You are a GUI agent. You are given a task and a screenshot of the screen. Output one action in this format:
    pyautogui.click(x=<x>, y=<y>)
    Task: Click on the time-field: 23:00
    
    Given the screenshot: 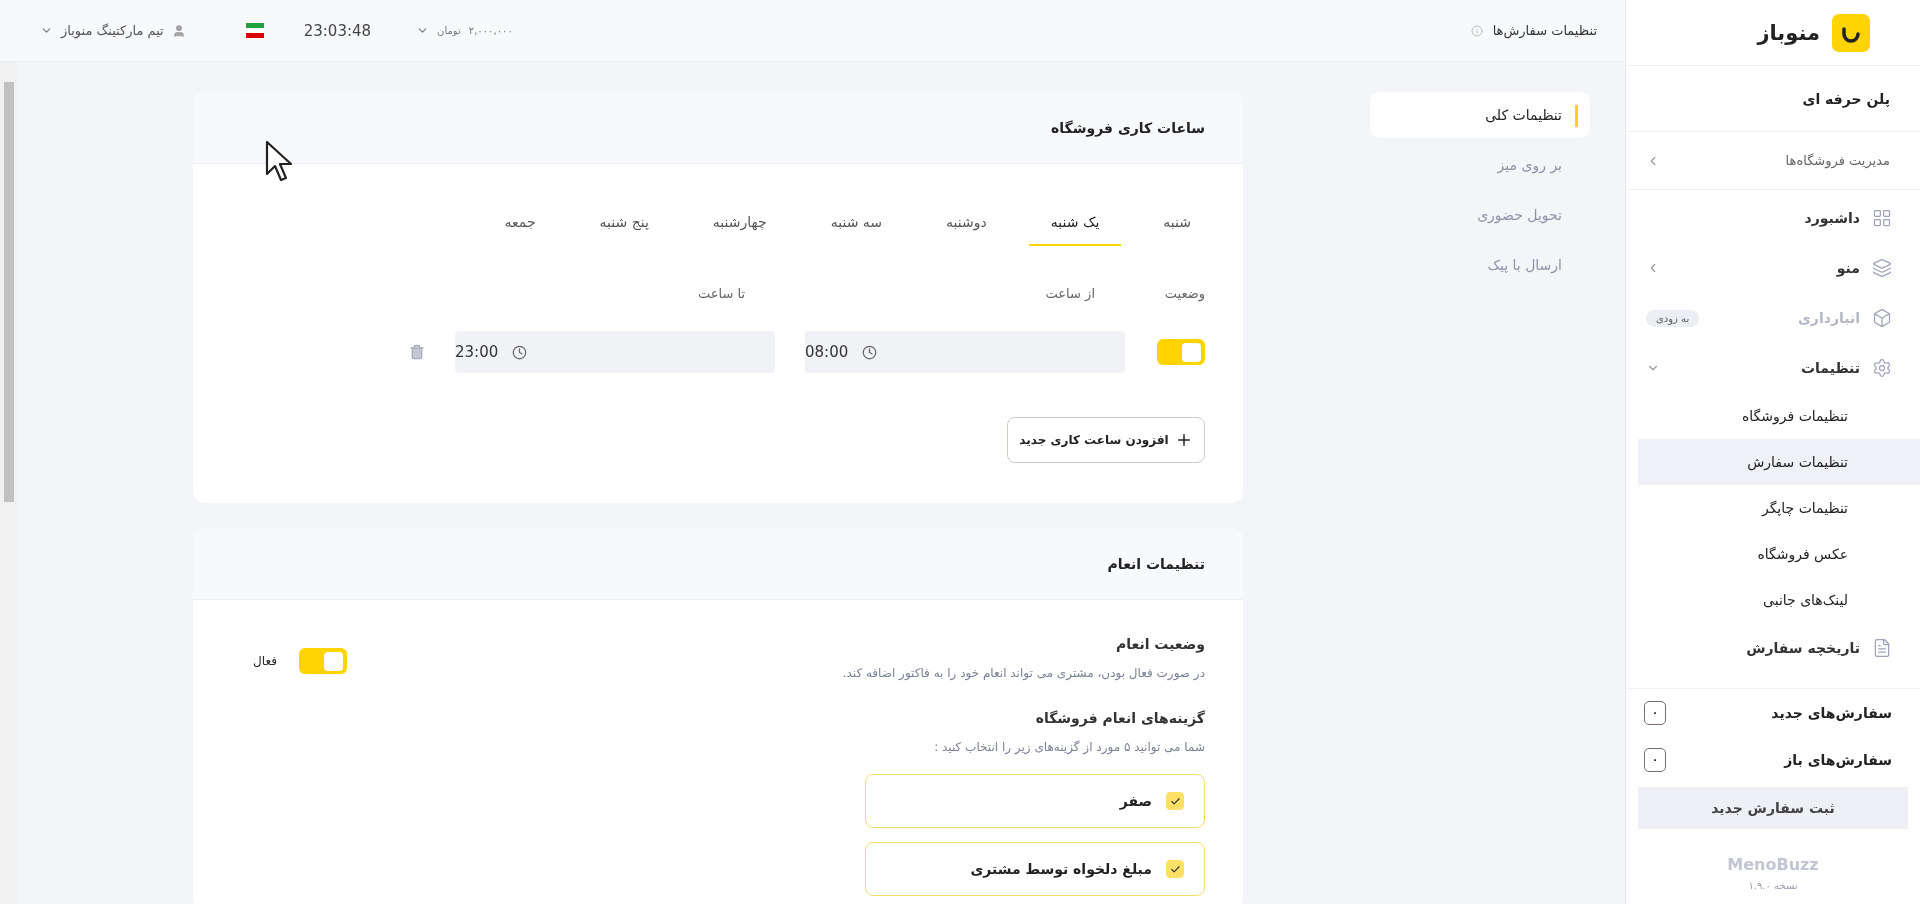 What is the action you would take?
    pyautogui.click(x=615, y=352)
    